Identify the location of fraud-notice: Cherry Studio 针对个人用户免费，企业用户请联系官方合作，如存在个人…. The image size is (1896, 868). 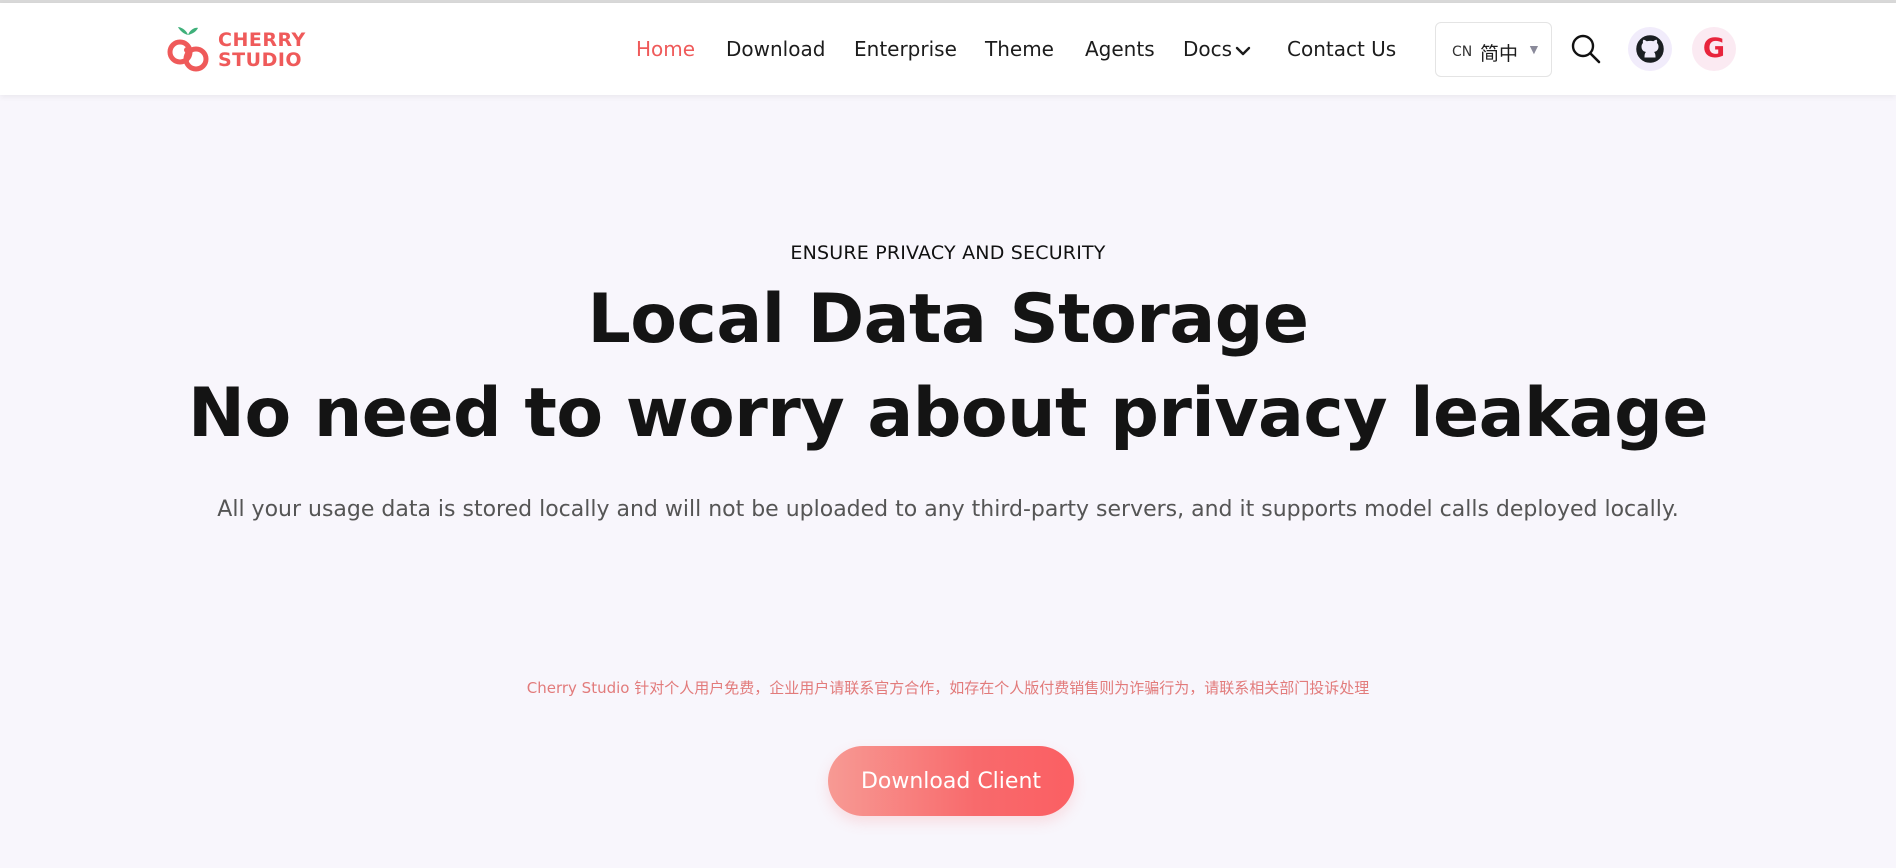
(948, 688).